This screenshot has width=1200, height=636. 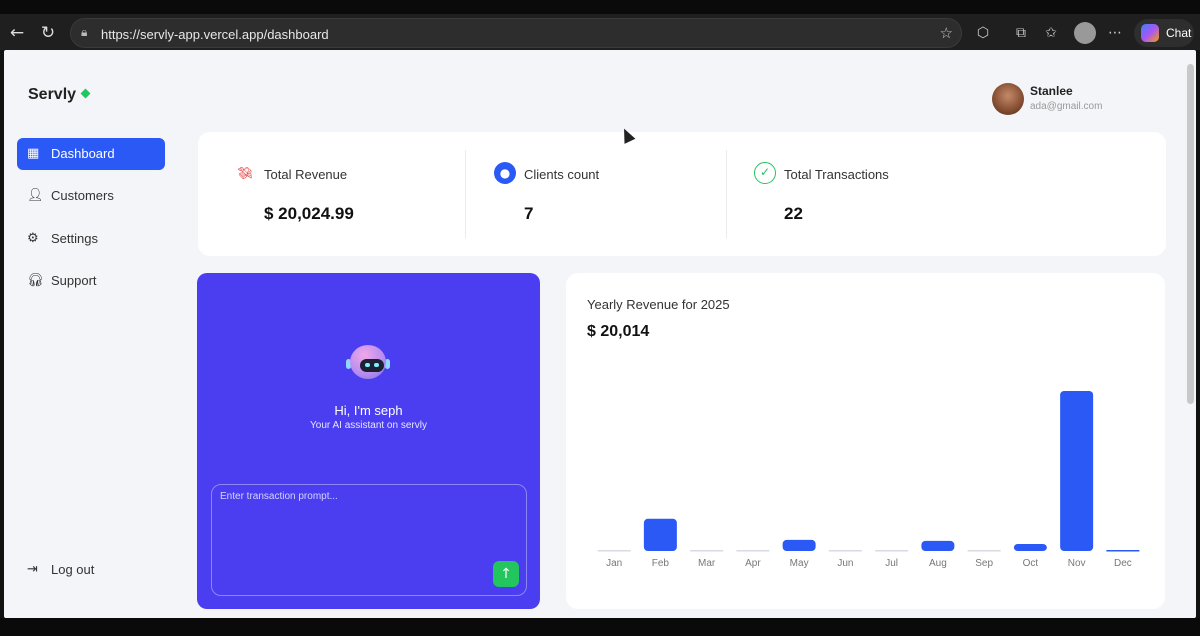 What do you see at coordinates (660, 534) in the screenshot?
I see `chart-bar-feb` at bounding box center [660, 534].